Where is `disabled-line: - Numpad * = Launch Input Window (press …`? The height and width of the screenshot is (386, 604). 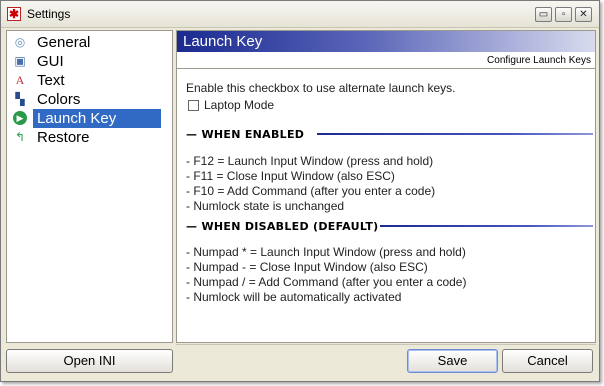
disabled-line: - Numpad * = Launch Input Window (press … is located at coordinates (326, 252).